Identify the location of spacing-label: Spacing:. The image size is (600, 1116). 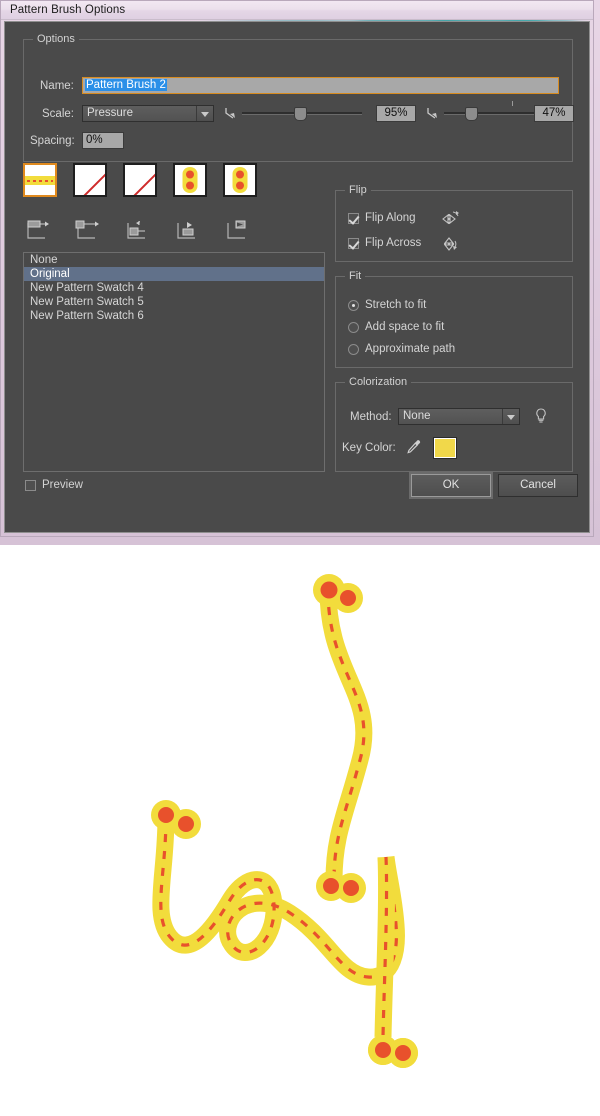
(52, 141).